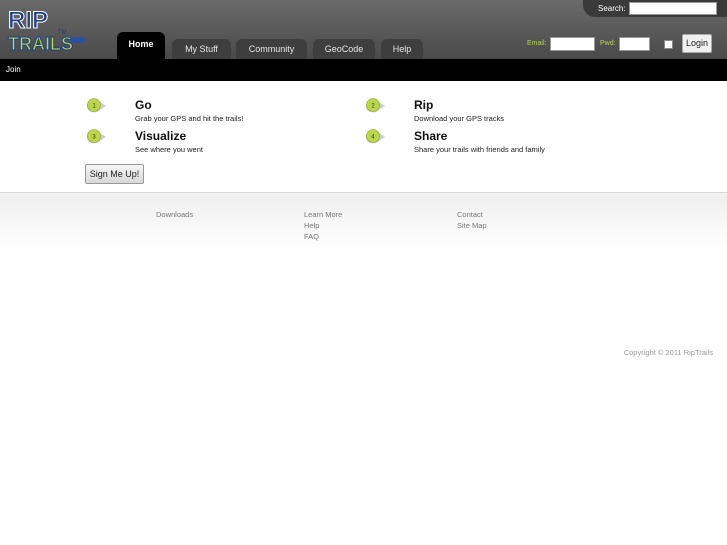 The image size is (727, 545). Describe the element at coordinates (311, 236) in the screenshot. I see `footer-link-faq: FAQ` at that location.